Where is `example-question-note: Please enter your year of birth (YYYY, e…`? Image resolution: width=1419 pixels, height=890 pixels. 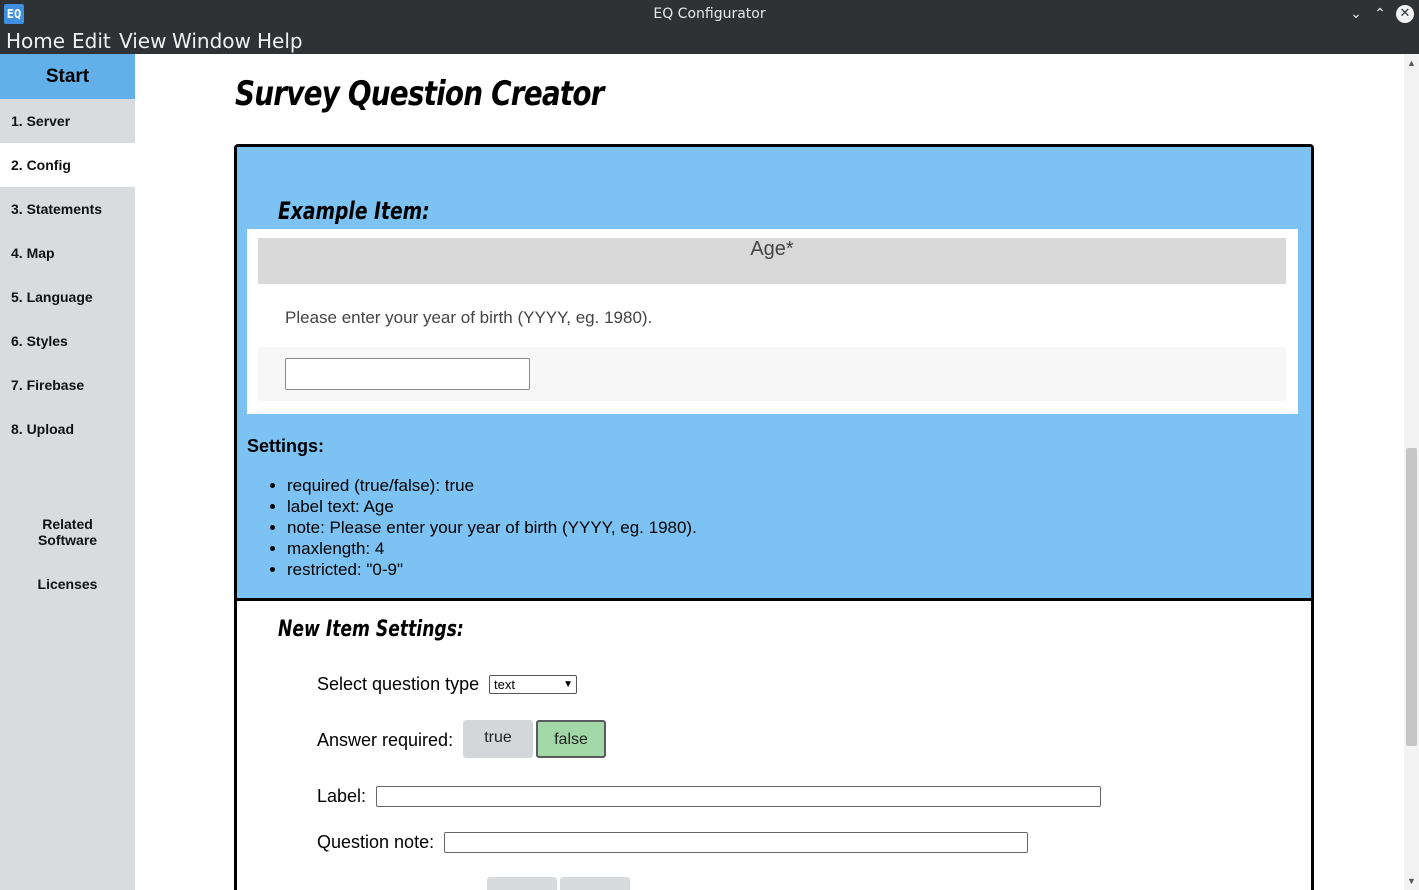
example-question-note: Please enter your year of birth (YYYY, e… is located at coordinates (469, 317).